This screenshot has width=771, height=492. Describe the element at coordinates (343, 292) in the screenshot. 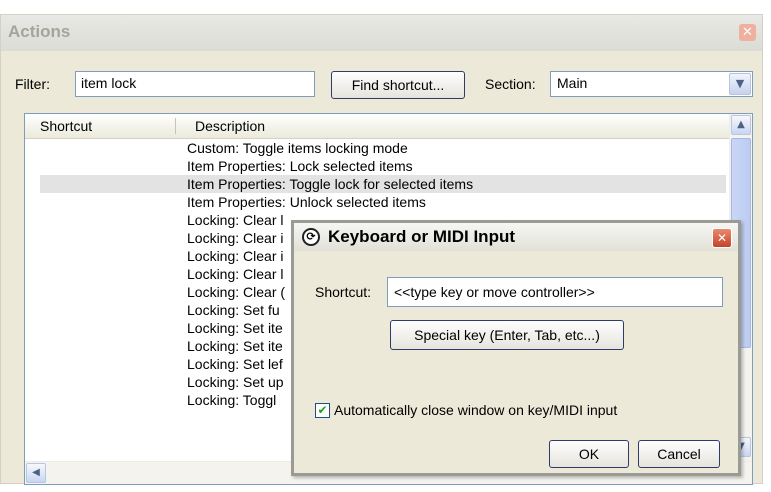

I see `shortcut-label: Shortcut:` at that location.